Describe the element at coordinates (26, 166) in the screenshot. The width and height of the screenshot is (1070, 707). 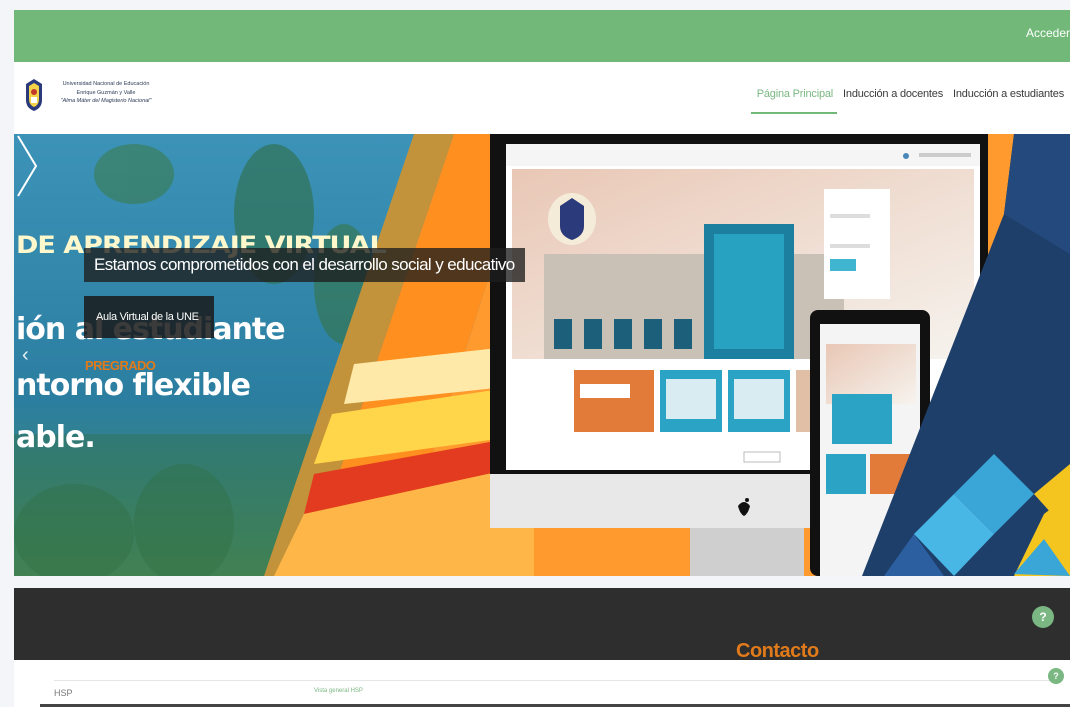
I see `chevron-right-icon` at that location.